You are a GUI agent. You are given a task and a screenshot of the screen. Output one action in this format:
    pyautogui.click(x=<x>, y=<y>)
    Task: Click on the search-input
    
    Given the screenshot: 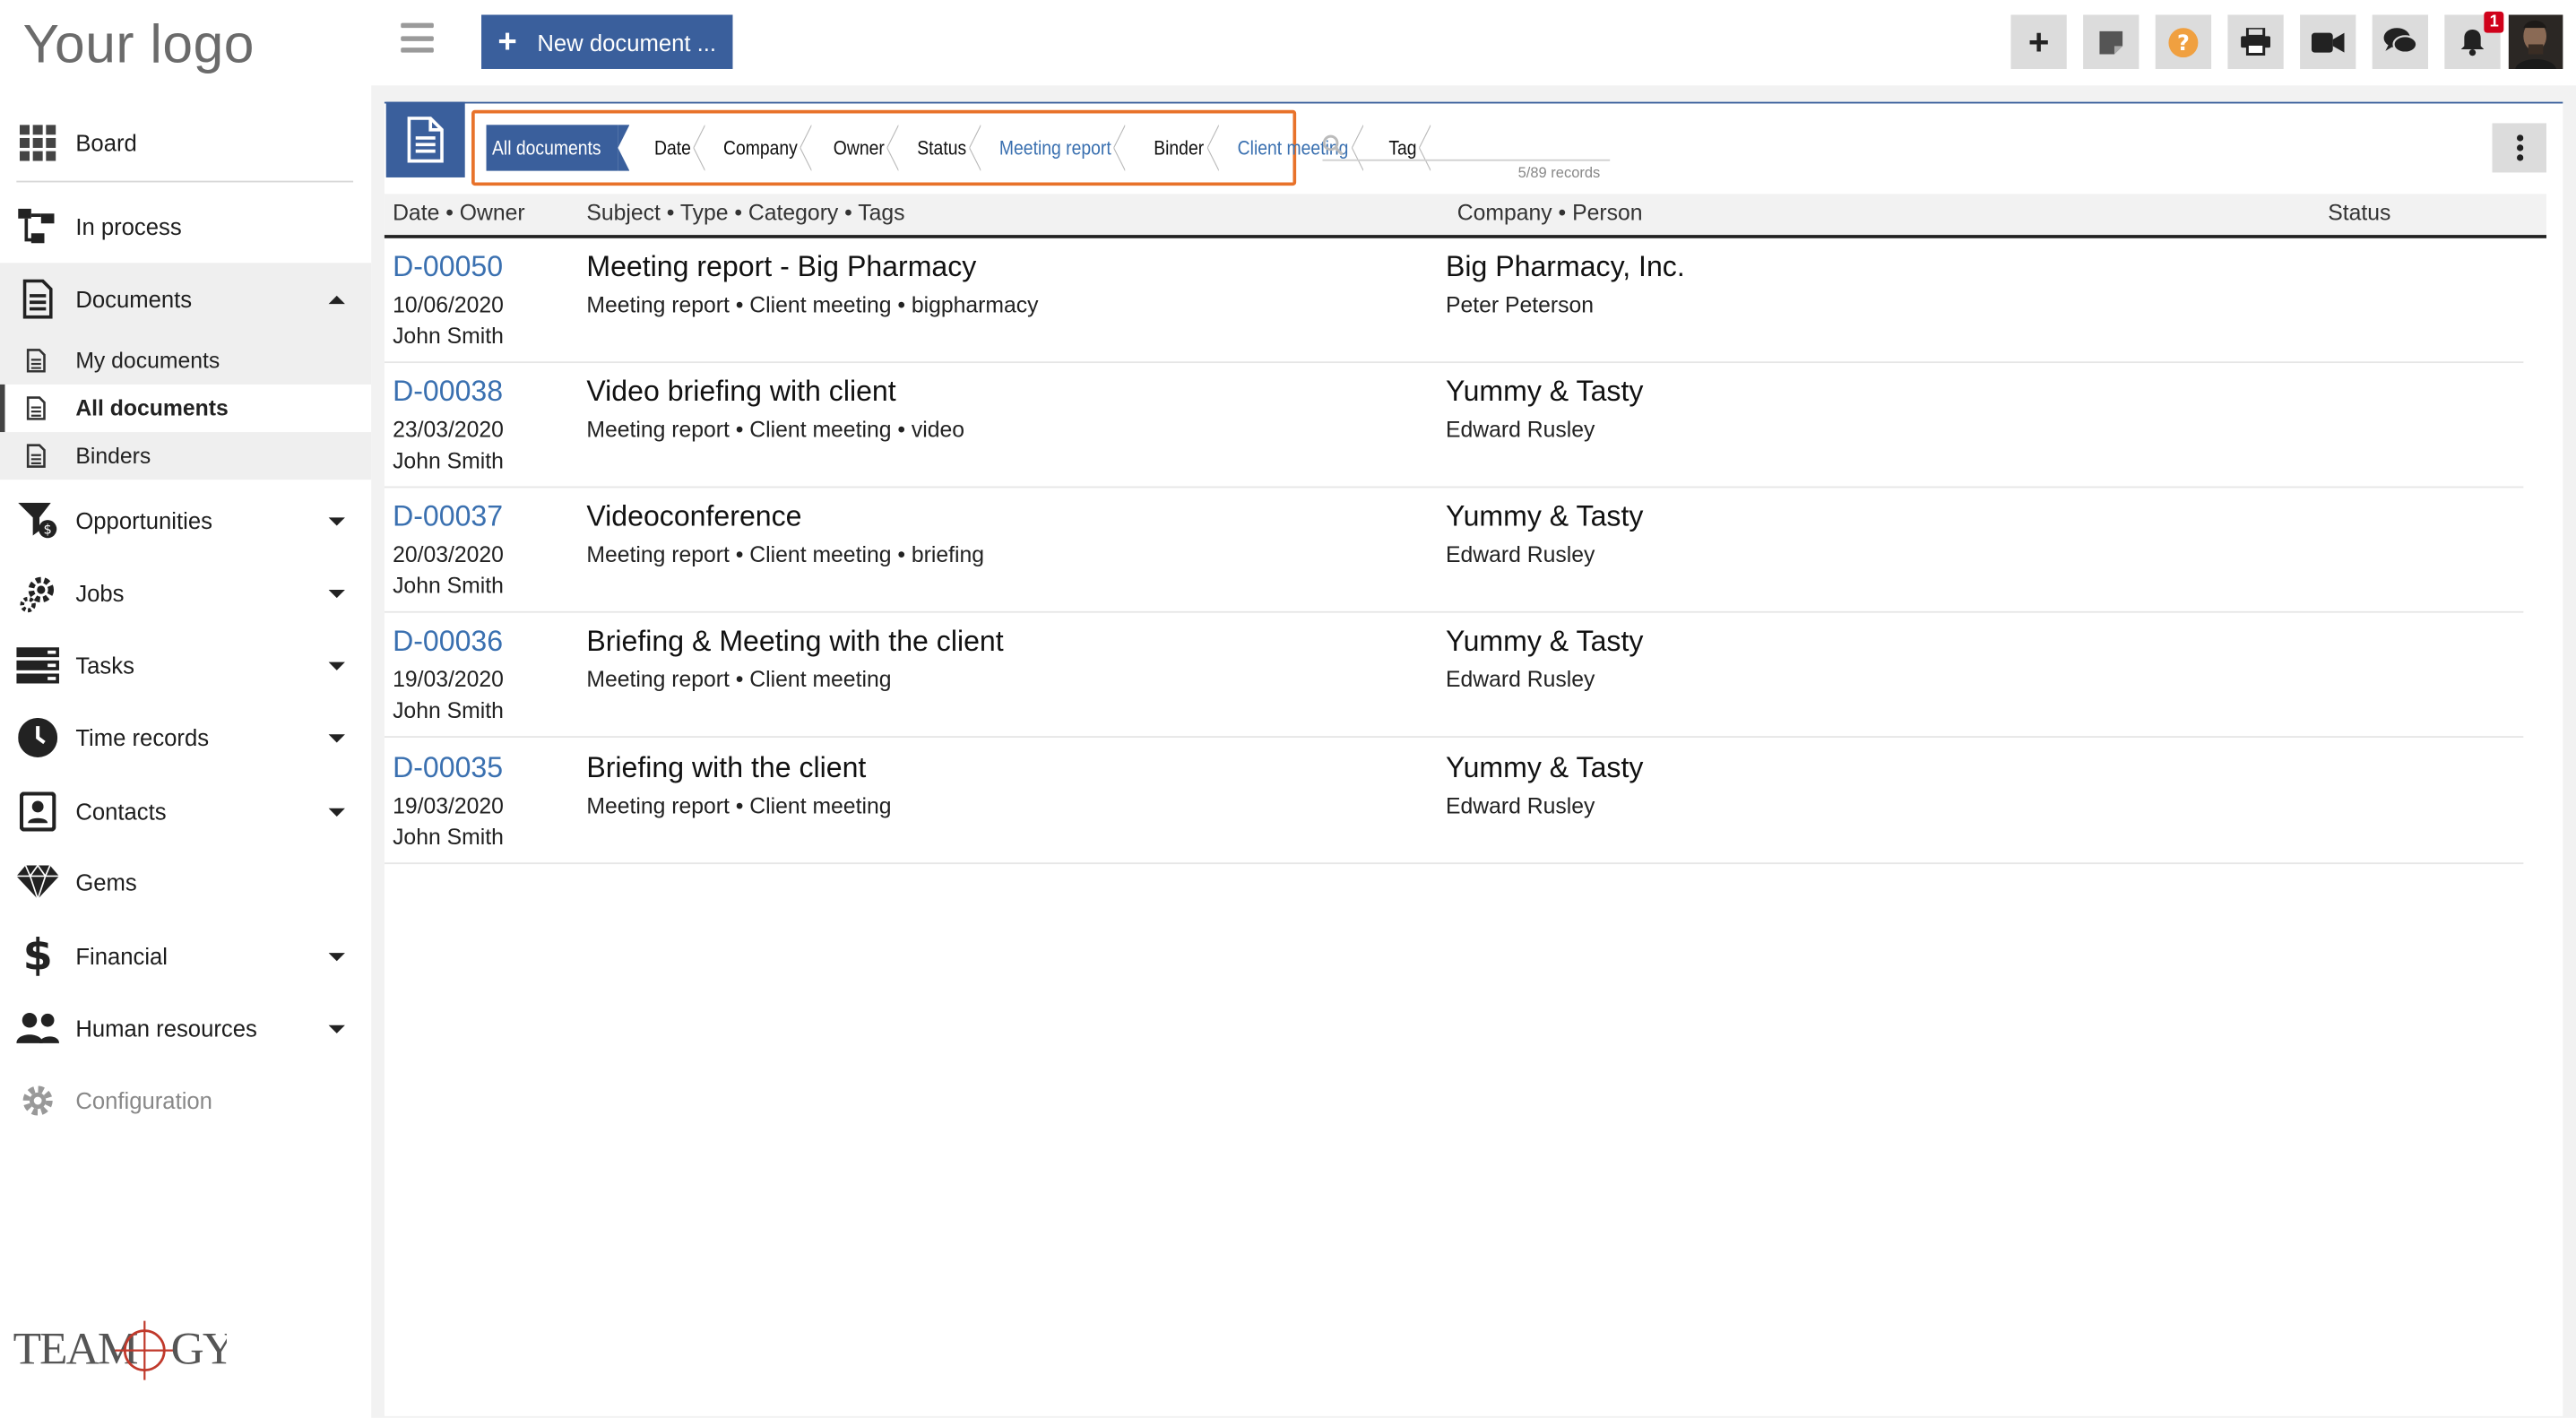 What is the action you would take?
    pyautogui.click(x=1466, y=147)
    